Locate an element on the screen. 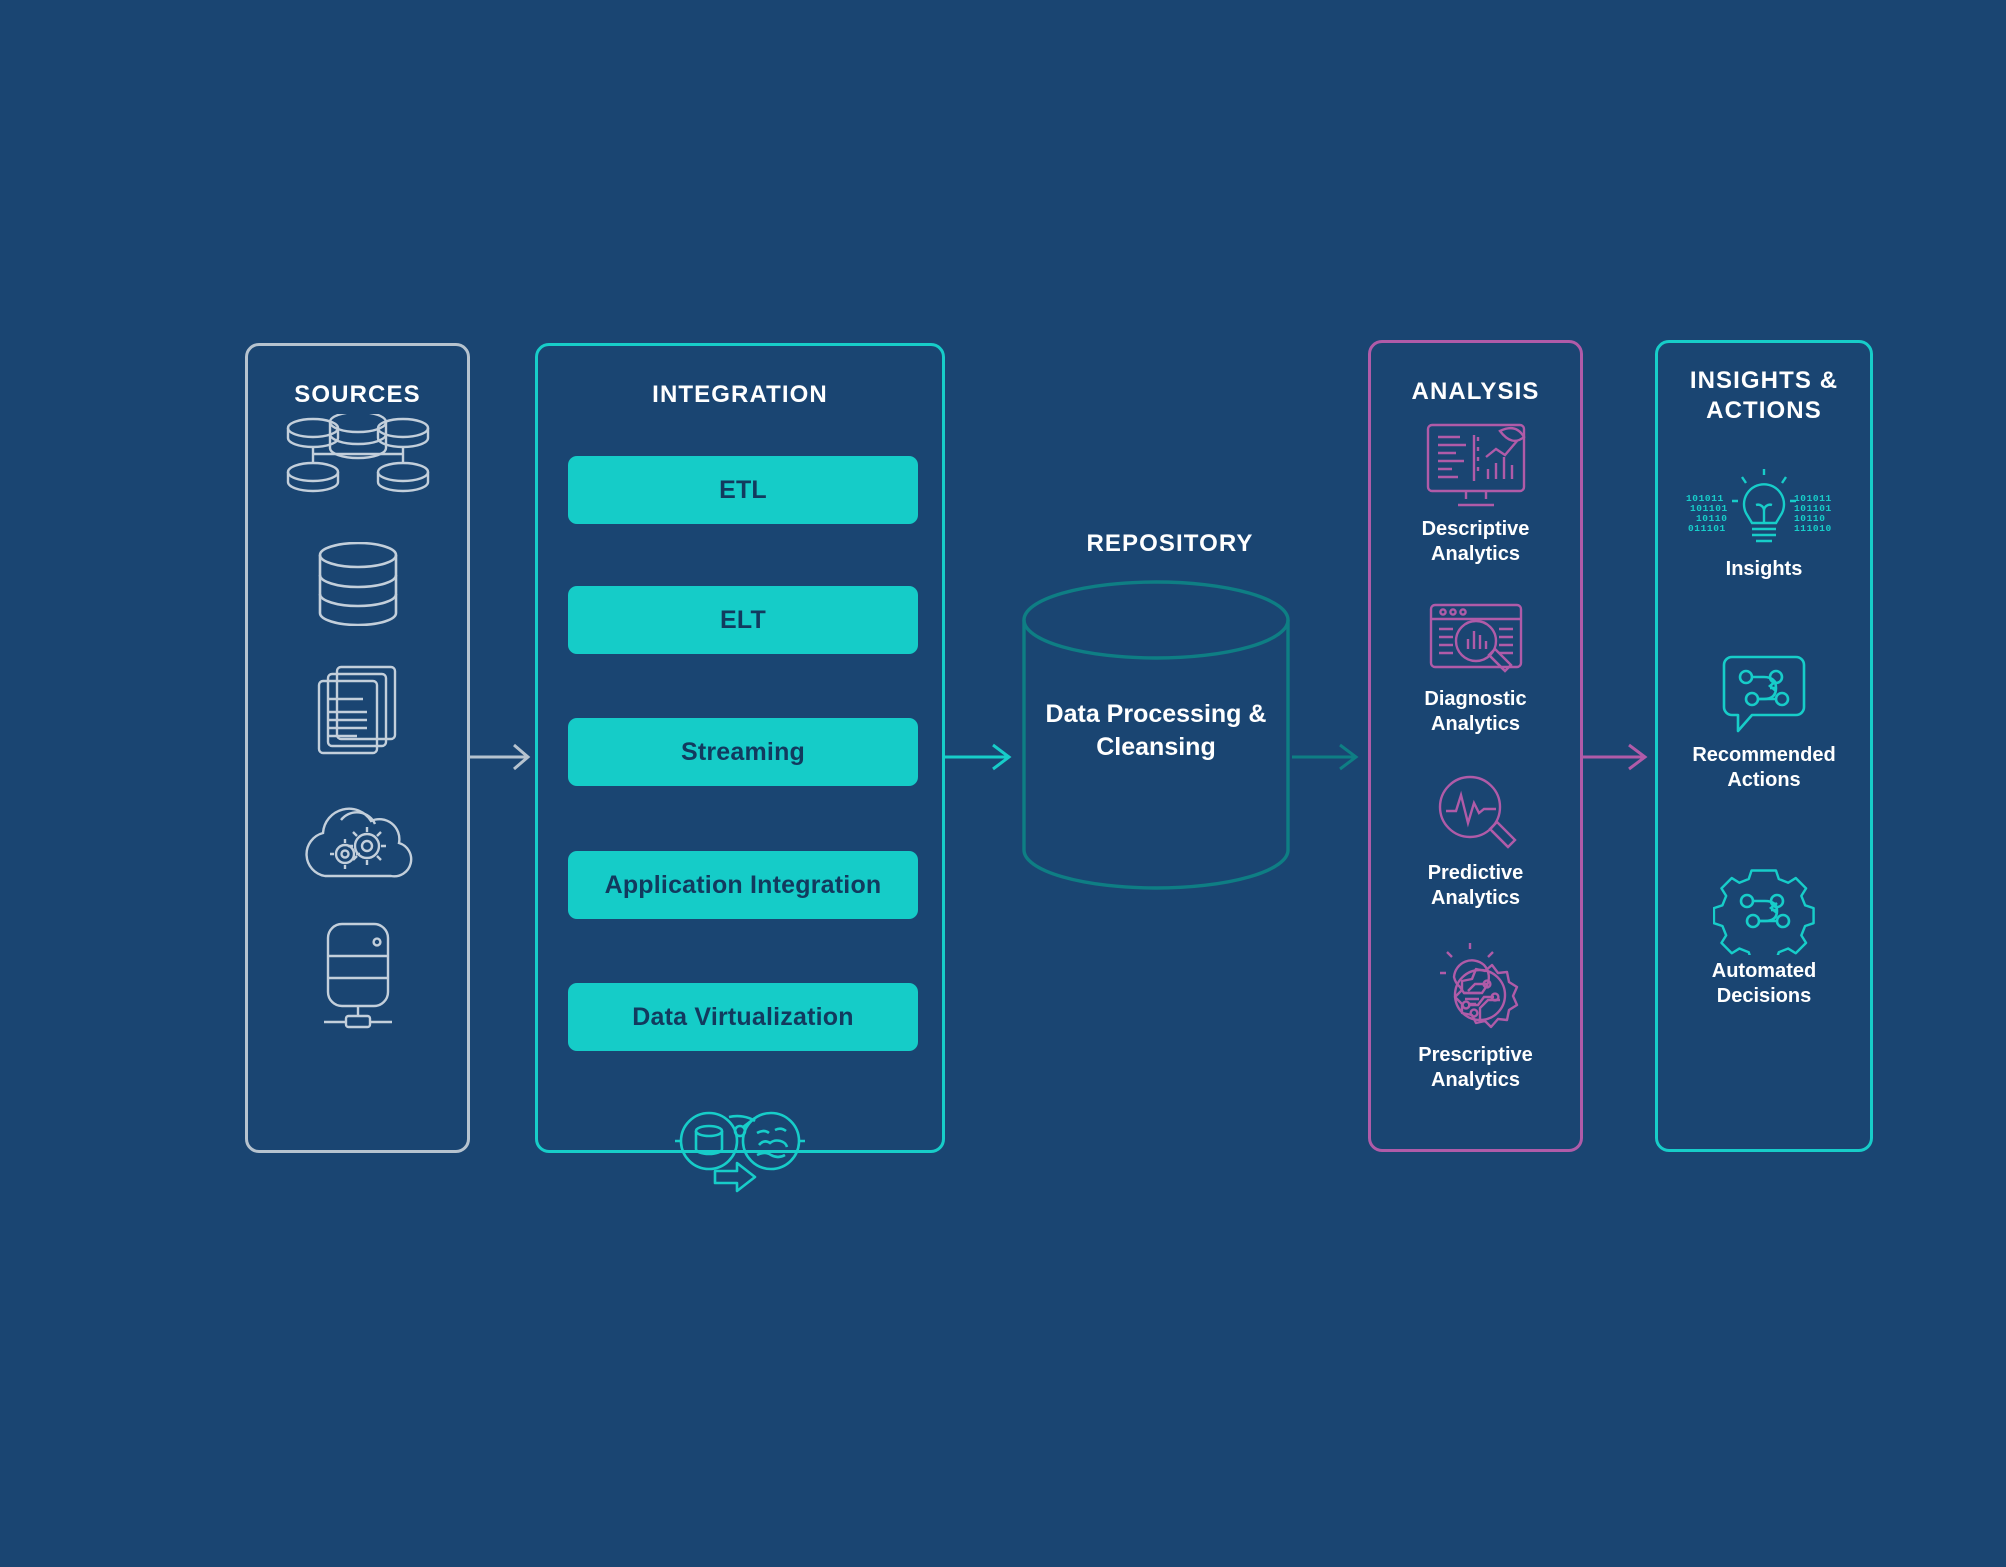 The image size is (2006, 1567). arrow-integration-to-repository is located at coordinates (978, 757).